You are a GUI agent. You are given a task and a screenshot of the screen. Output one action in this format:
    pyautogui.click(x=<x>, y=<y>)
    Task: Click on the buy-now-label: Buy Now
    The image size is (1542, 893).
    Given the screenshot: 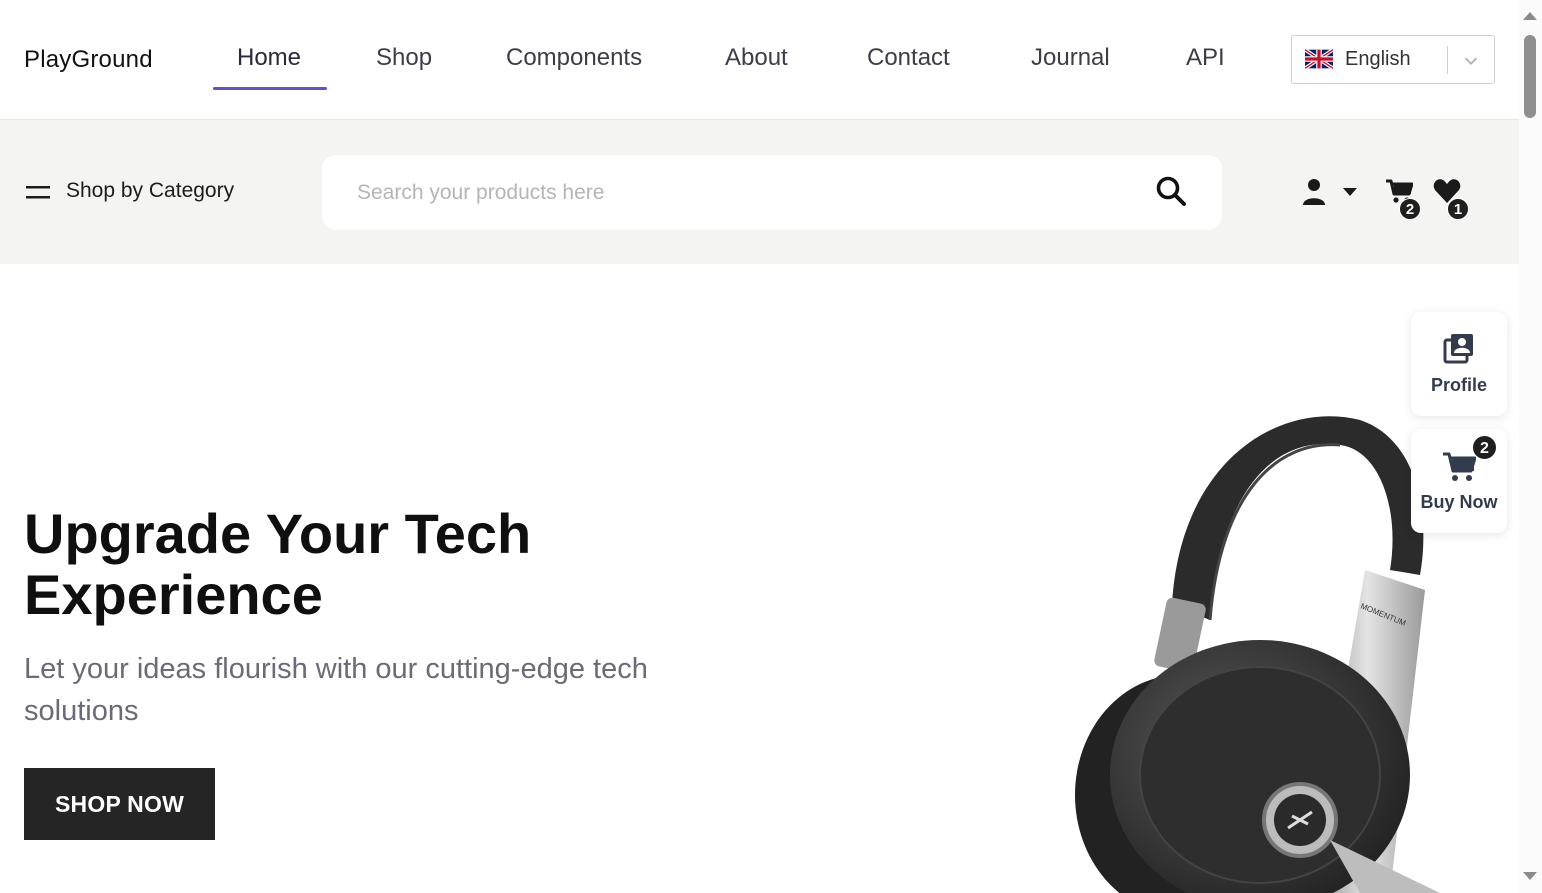 What is the action you would take?
    pyautogui.click(x=1459, y=502)
    